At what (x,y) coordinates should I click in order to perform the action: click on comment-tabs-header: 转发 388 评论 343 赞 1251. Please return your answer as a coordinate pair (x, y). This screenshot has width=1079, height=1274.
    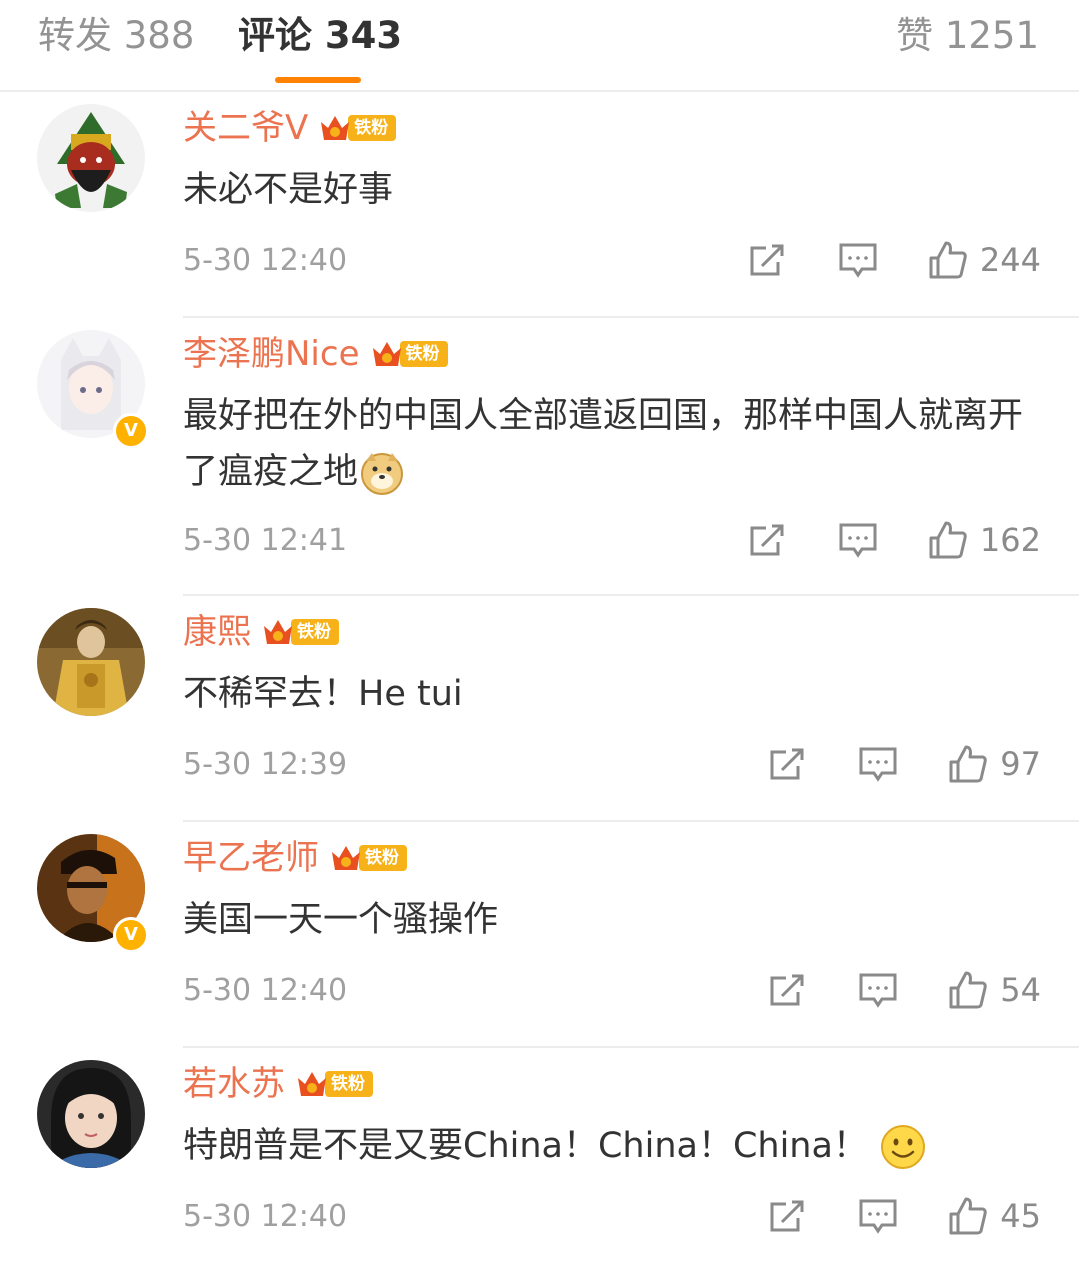
    Looking at the image, I should click on (539, 45).